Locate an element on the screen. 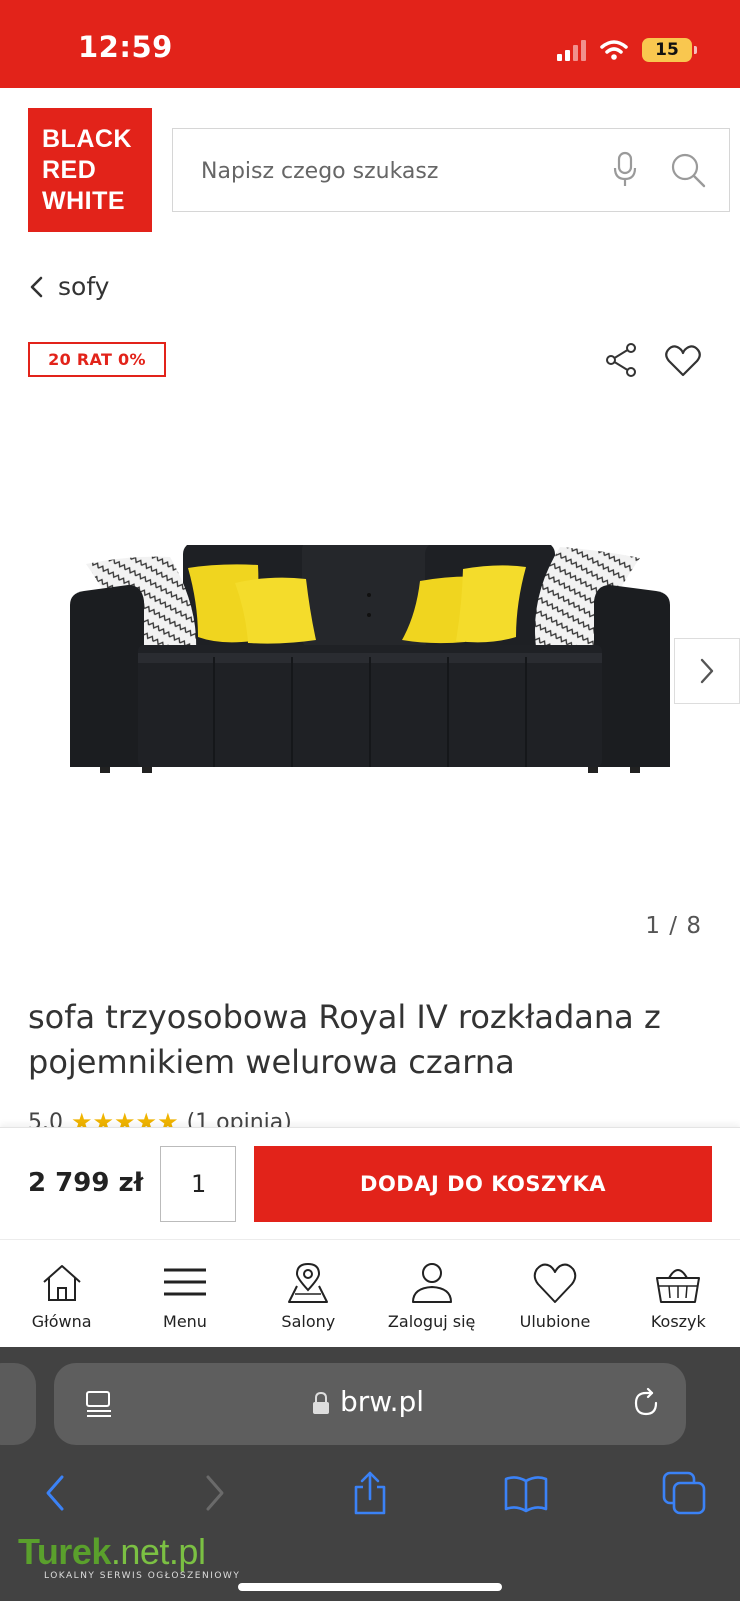 Image resolution: width=740 pixels, height=1601 pixels. product-image is located at coordinates (370, 670).